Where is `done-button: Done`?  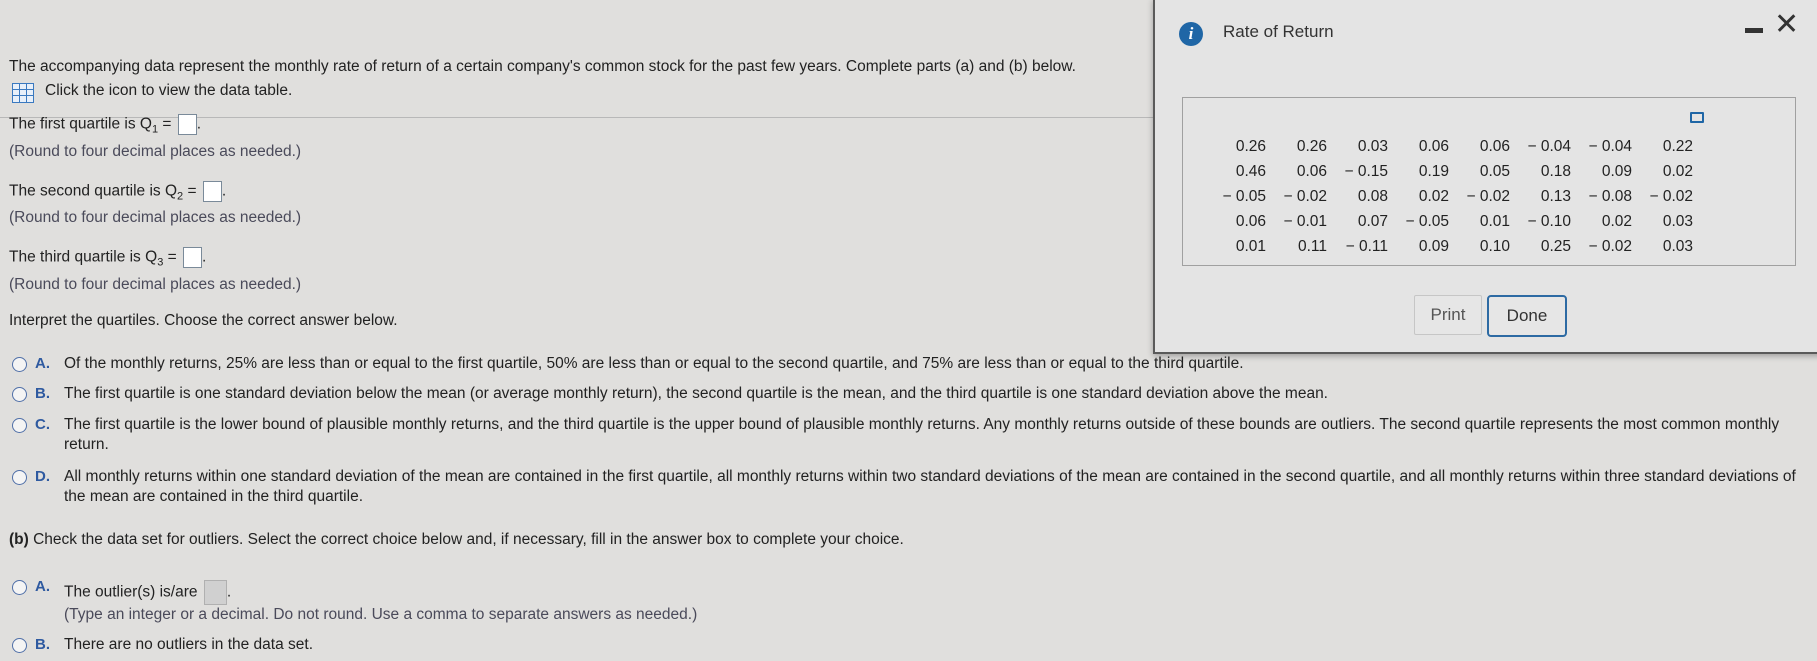 done-button: Done is located at coordinates (1527, 316).